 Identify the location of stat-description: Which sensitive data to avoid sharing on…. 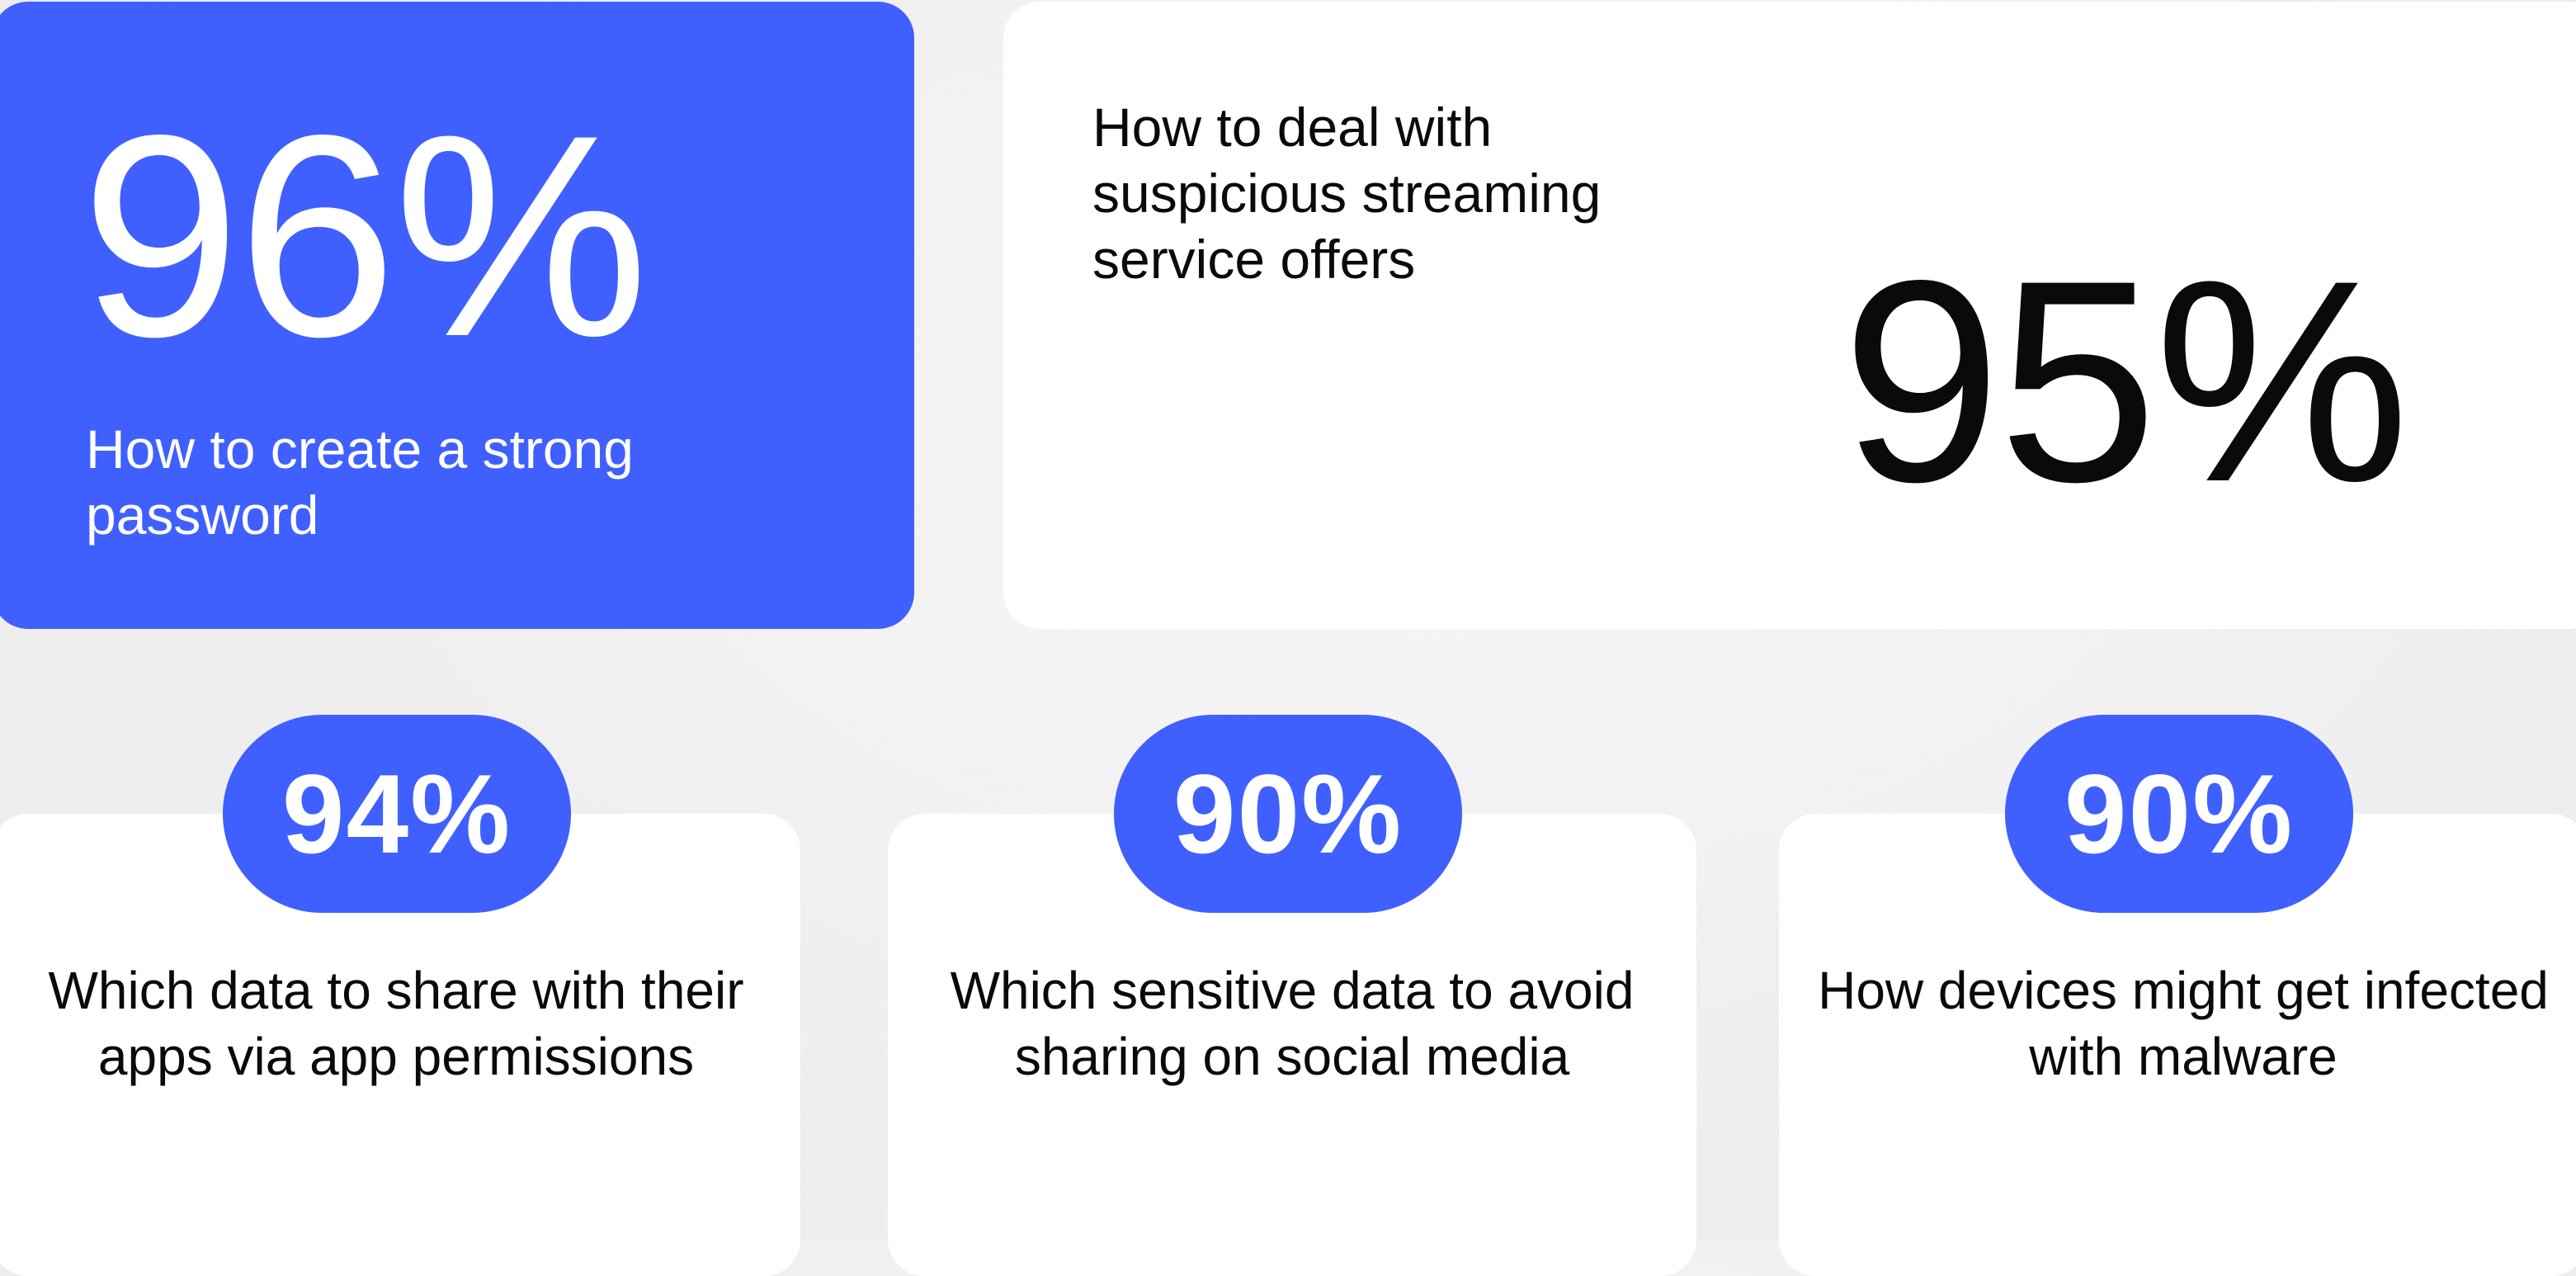
(1292, 1023).